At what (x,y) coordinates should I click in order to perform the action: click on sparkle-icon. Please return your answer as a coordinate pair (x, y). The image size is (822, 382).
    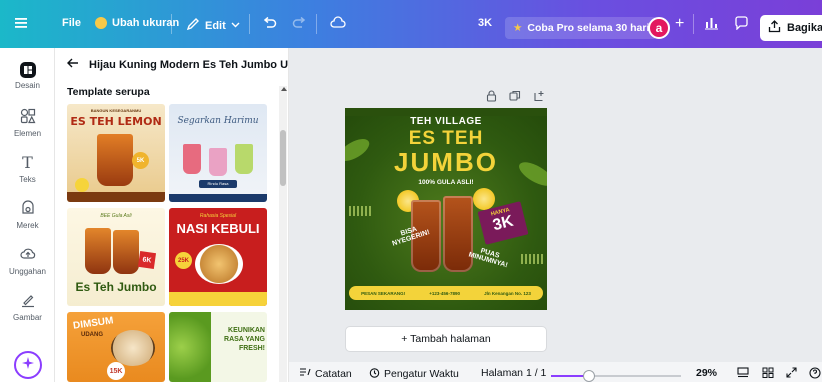
    Looking at the image, I should click on (28, 365).